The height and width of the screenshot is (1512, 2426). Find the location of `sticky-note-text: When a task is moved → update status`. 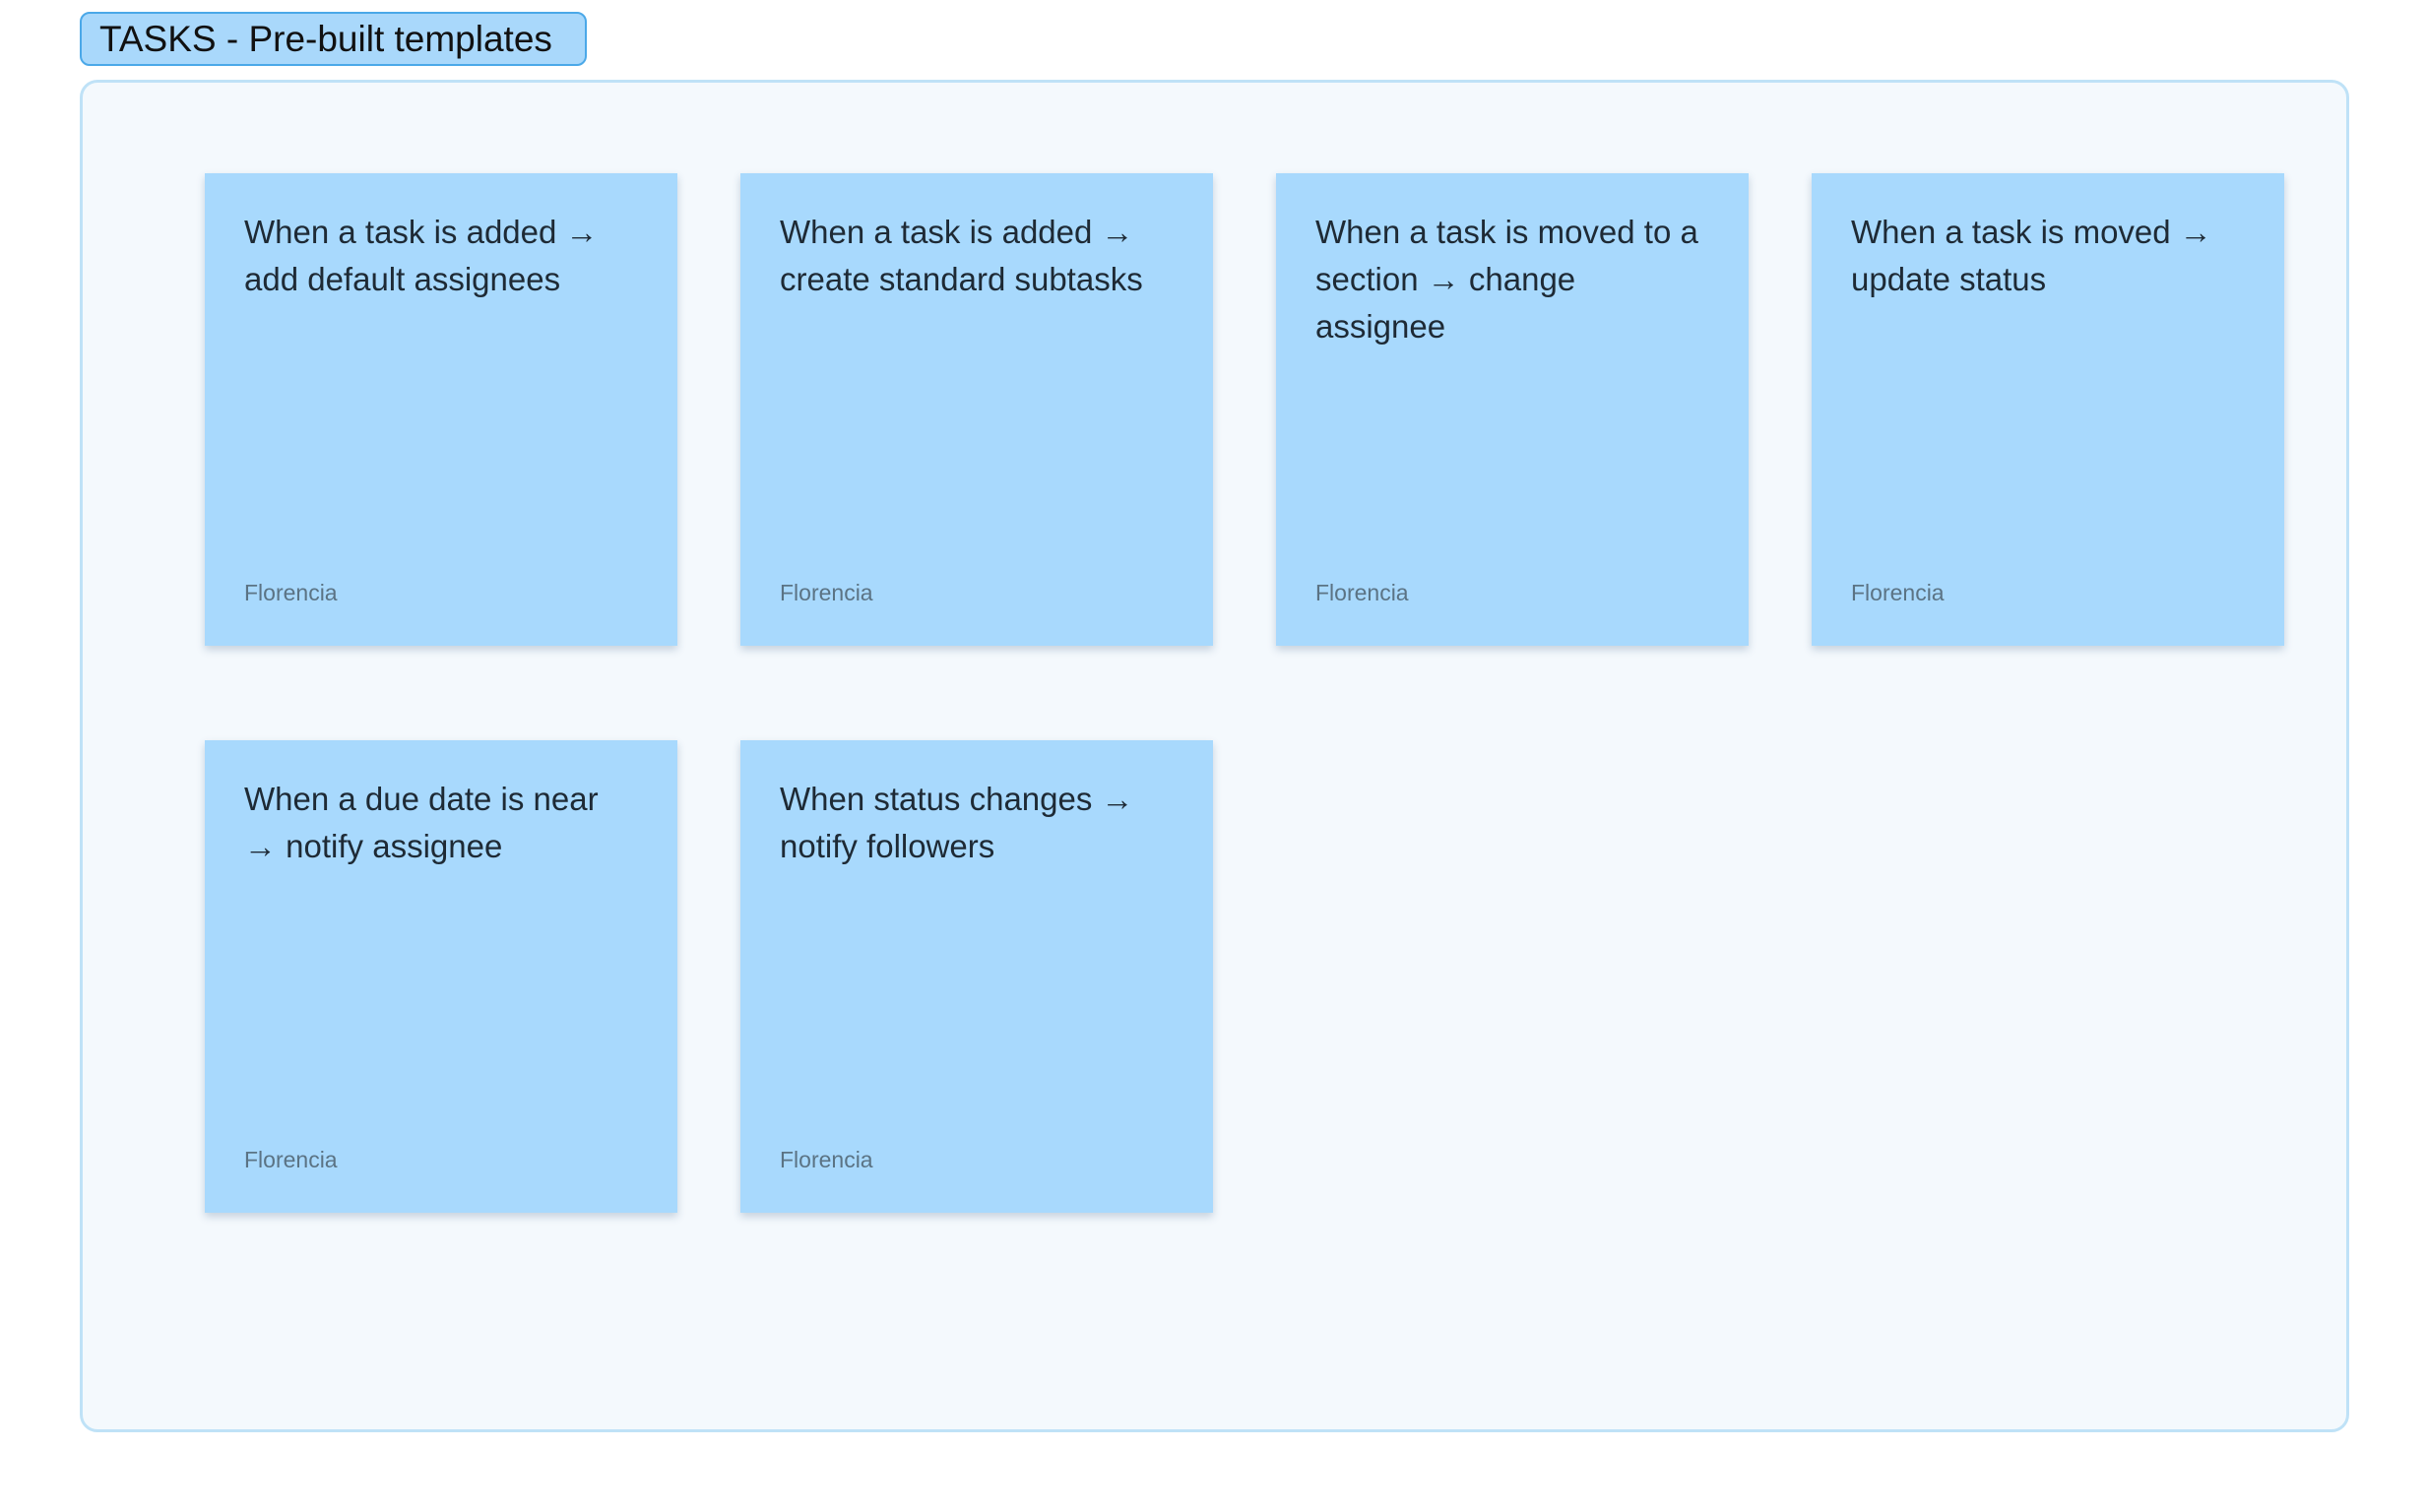

sticky-note-text: When a task is moved → update status is located at coordinates (2031, 255).